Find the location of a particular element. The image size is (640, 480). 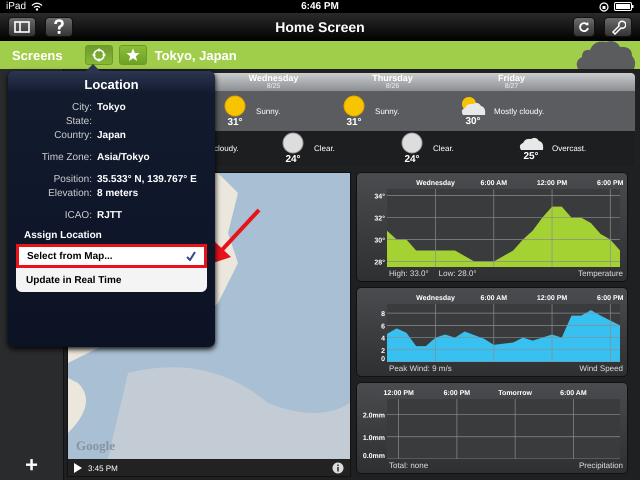

chart-summary: Low: 28.0° is located at coordinates (457, 273).